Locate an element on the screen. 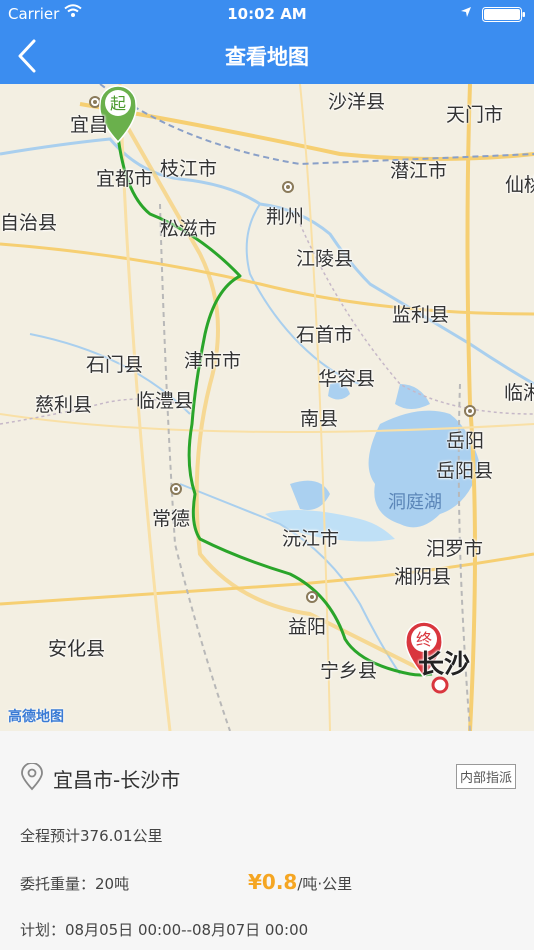  place-label: 宜昌 is located at coordinates (89, 125).